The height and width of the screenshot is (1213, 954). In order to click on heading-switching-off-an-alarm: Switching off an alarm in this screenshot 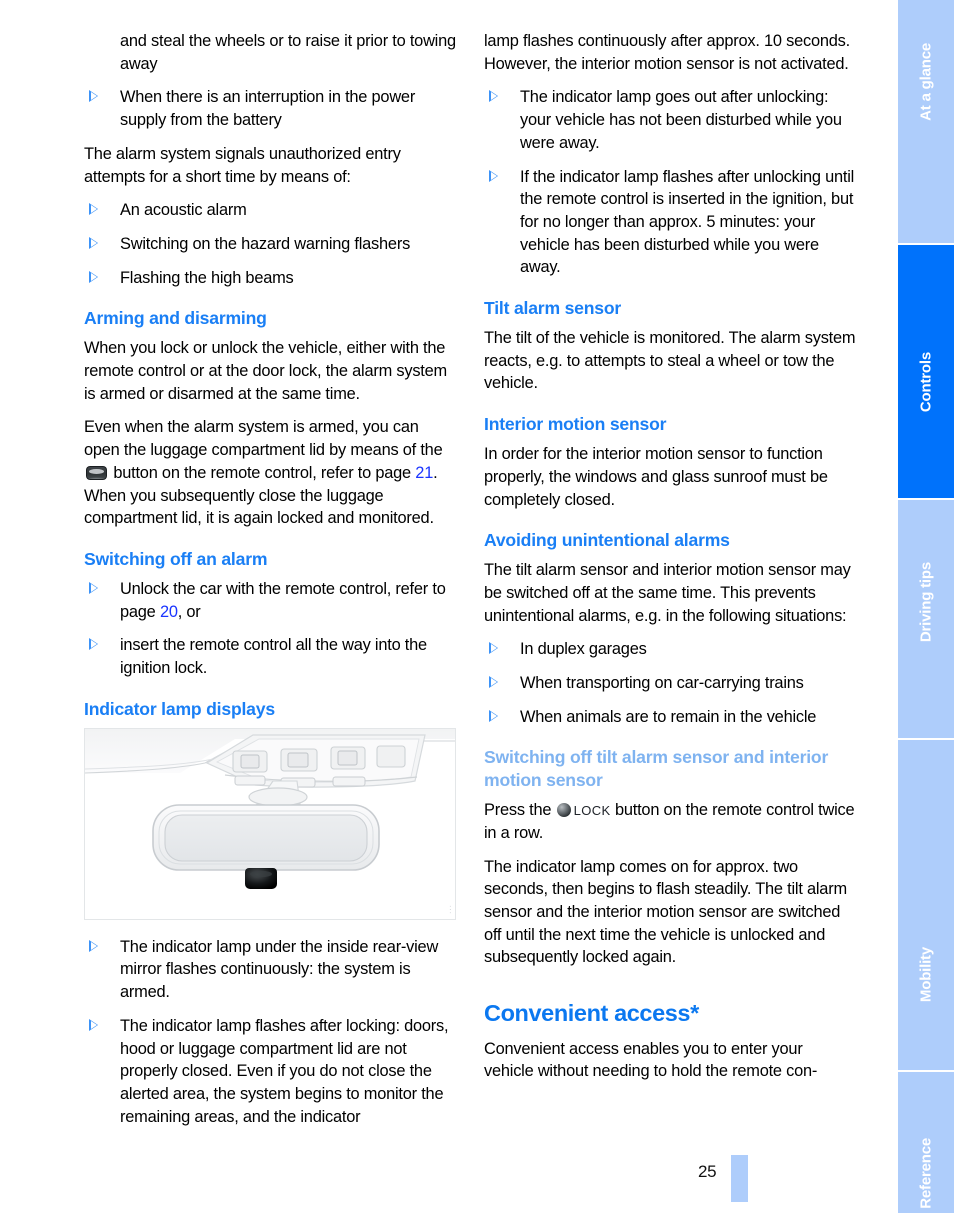, I will do `click(176, 559)`.